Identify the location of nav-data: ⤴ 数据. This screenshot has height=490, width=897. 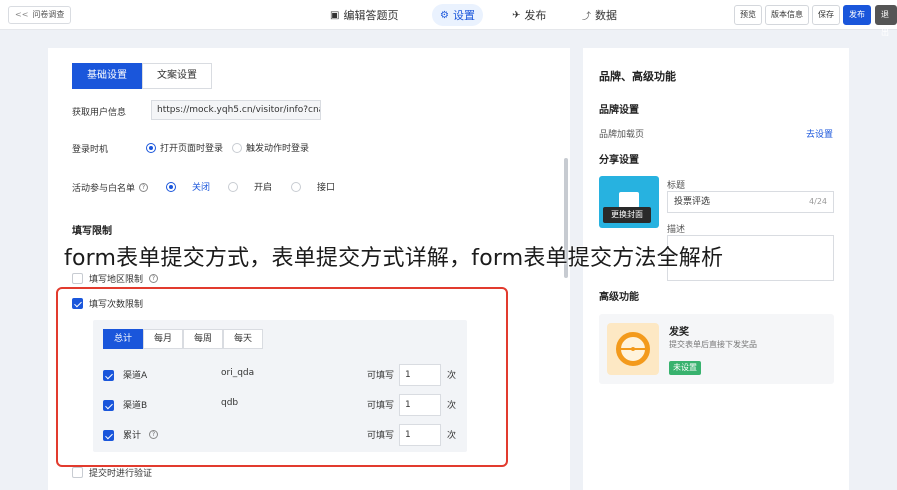
(599, 15).